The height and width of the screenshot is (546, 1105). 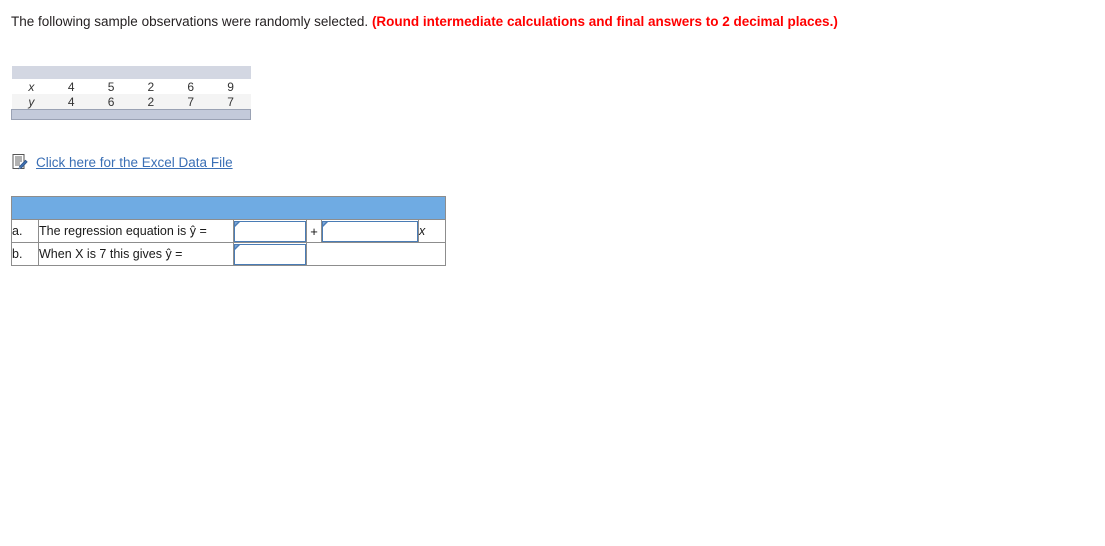 I want to click on row-a-slope-input, so click(x=370, y=231).